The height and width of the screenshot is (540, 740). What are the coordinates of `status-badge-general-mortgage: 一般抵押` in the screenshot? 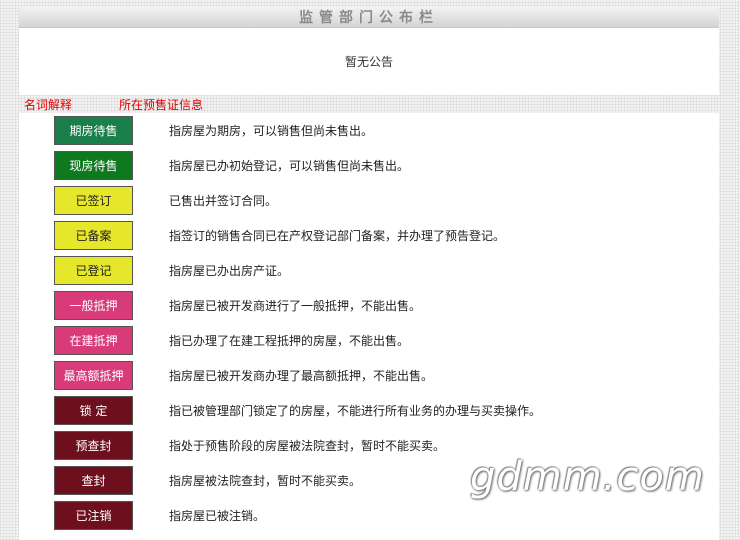 It's located at (93, 305).